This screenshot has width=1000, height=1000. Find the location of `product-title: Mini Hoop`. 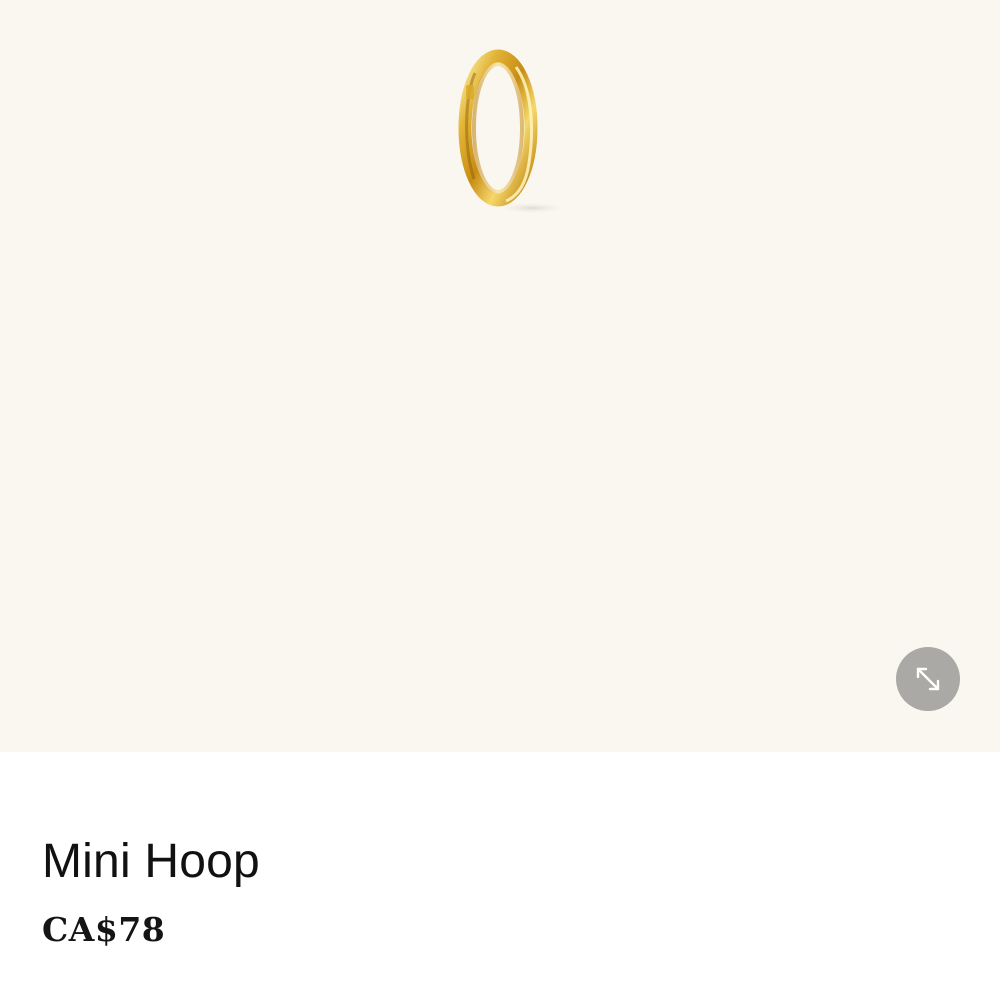

product-title: Mini Hoop is located at coordinates (151, 861).